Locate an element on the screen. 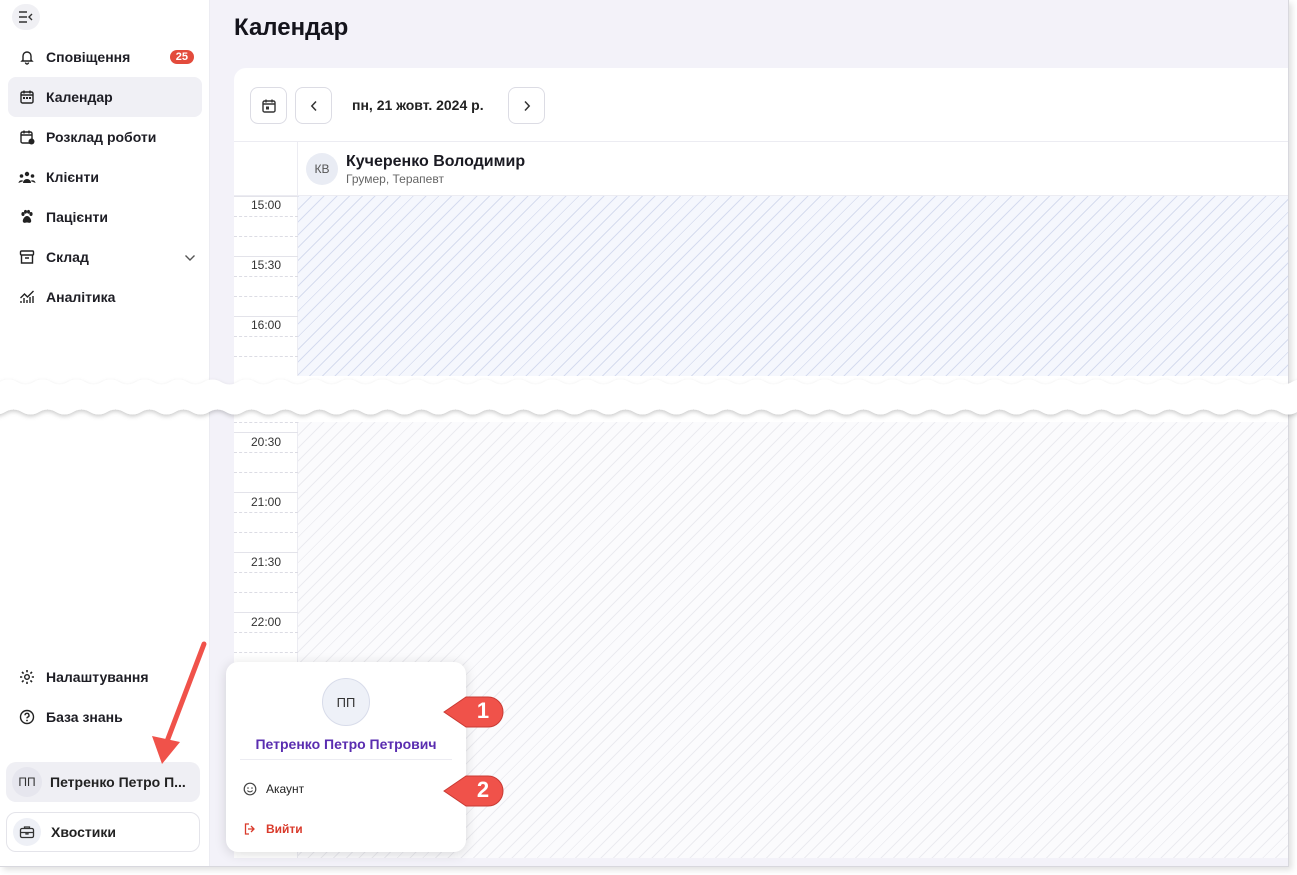 The height and width of the screenshot is (875, 1297). sidebar-item-notifications: Сповіщення 25 is located at coordinates (105, 57).